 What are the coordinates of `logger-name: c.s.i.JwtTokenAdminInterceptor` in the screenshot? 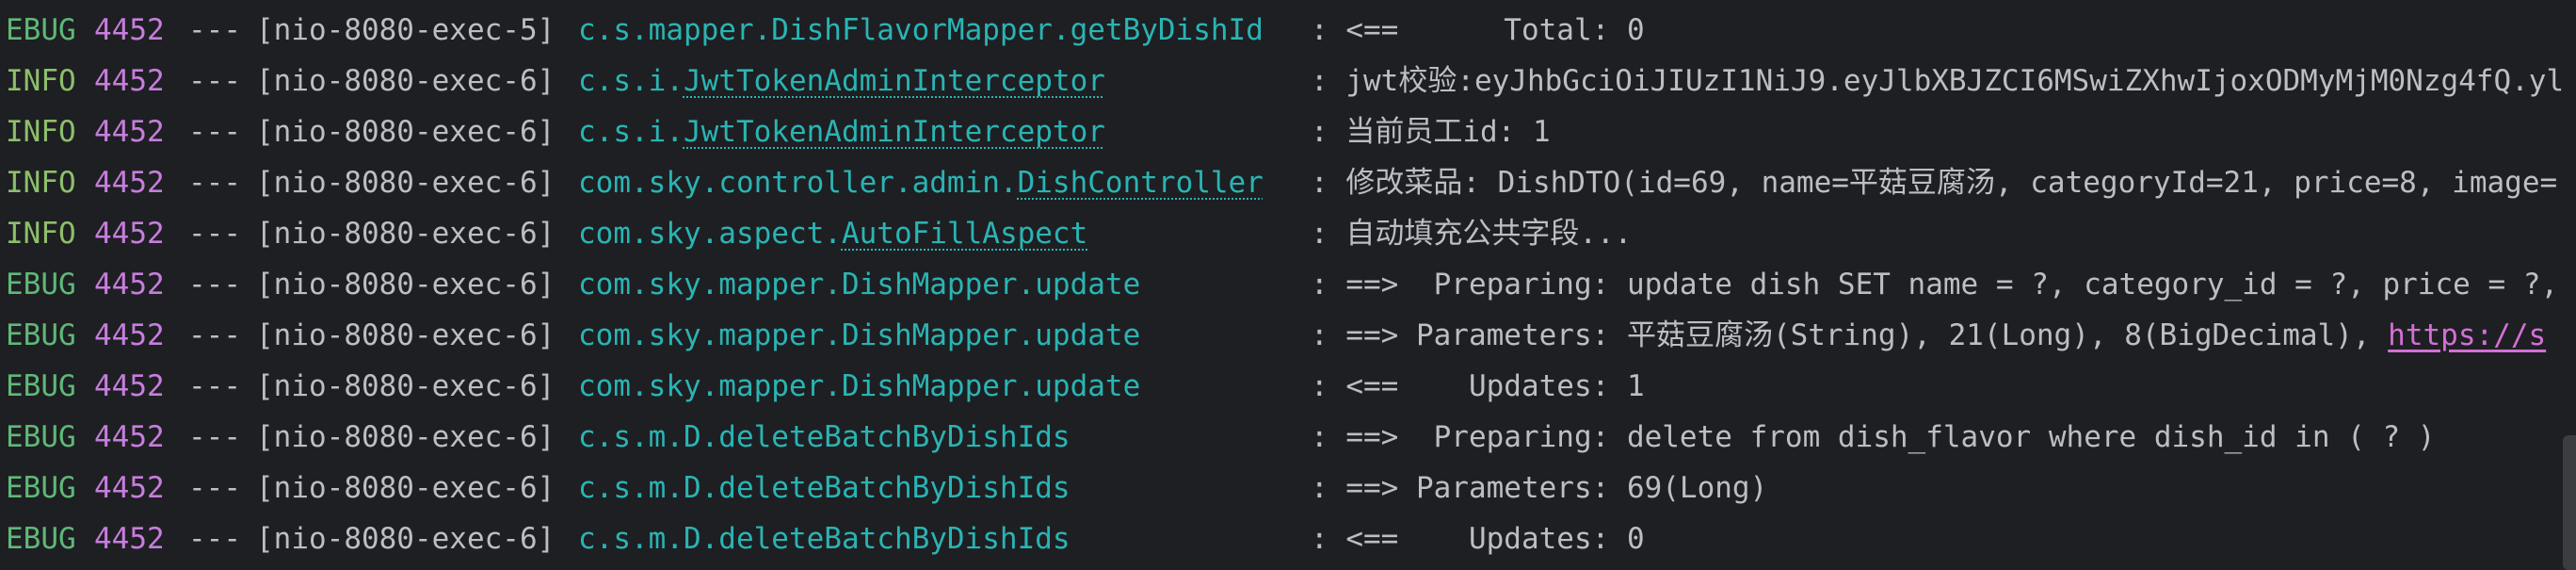 It's located at (841, 131).